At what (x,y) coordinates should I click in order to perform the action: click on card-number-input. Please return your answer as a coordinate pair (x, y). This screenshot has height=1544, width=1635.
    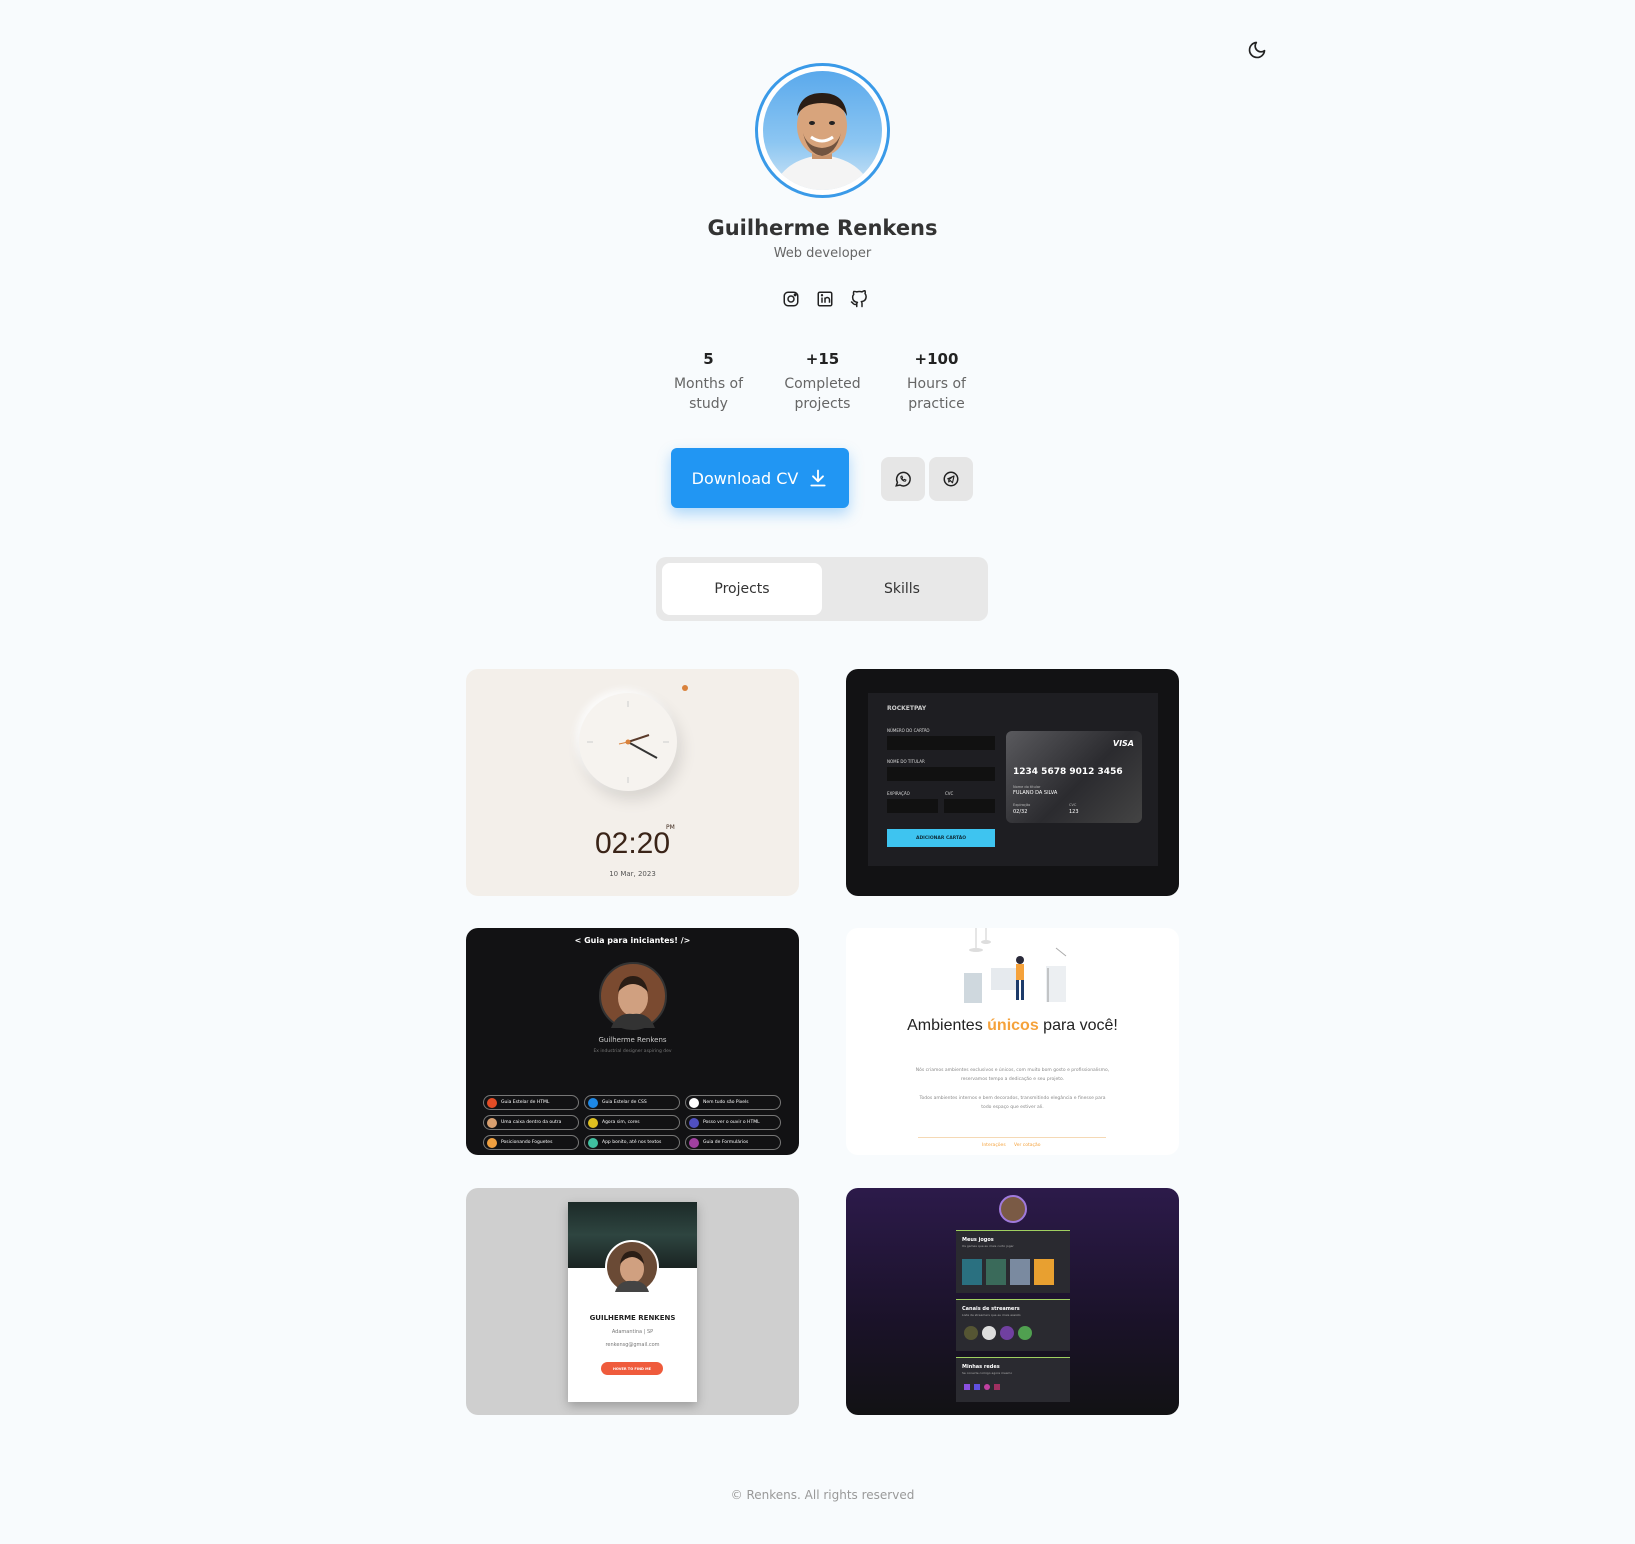
    Looking at the image, I should click on (941, 743).